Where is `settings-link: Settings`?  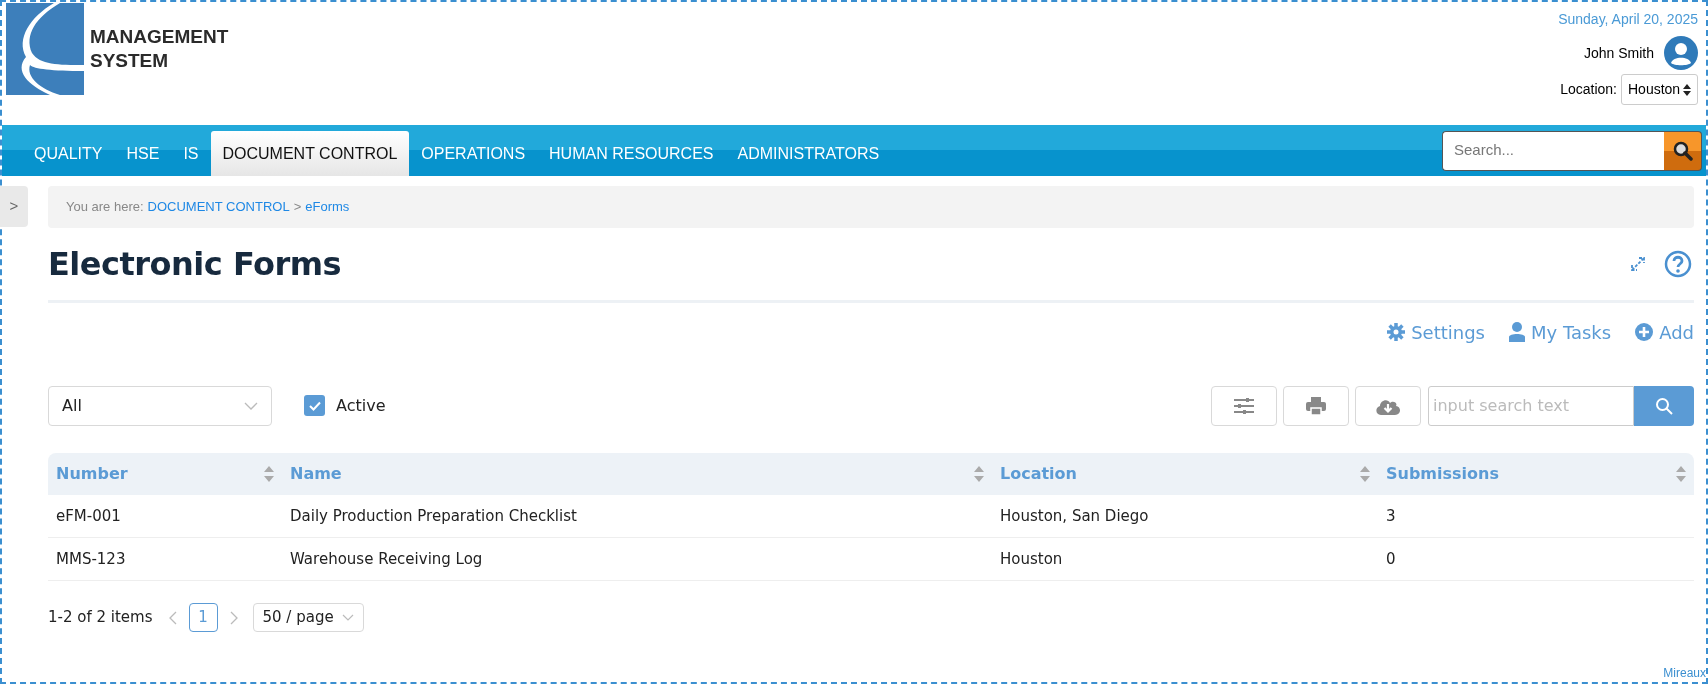 settings-link: Settings is located at coordinates (1436, 332).